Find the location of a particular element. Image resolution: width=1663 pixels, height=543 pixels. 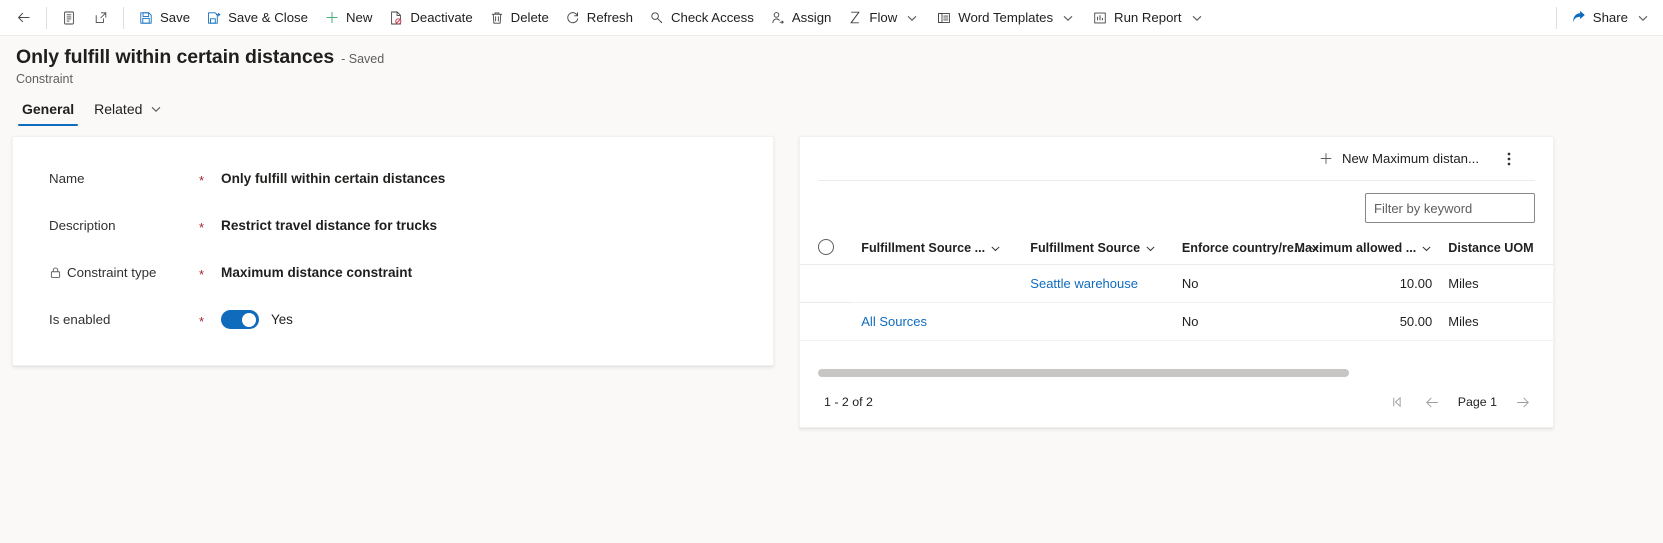

field-is-enabled-label: Is enabled is located at coordinates (124, 319).